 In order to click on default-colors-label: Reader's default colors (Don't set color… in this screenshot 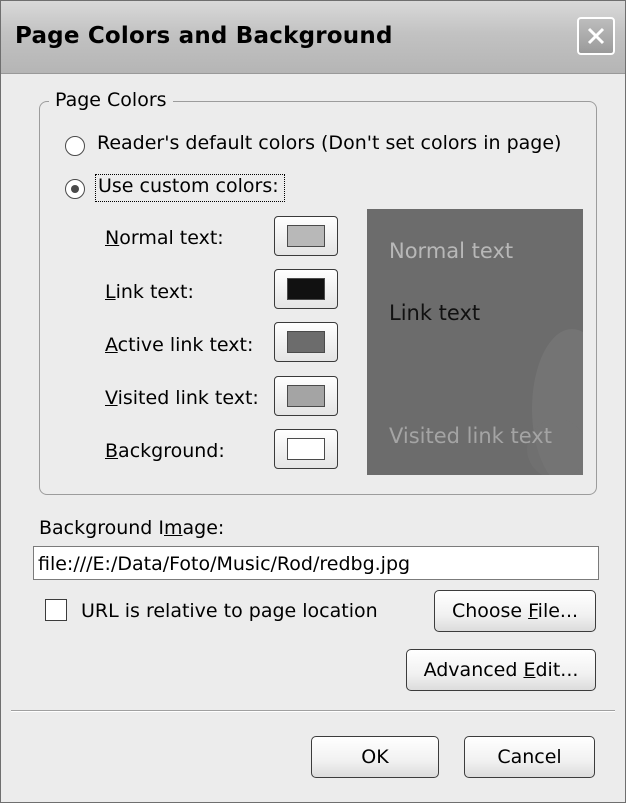, I will do `click(329, 143)`.